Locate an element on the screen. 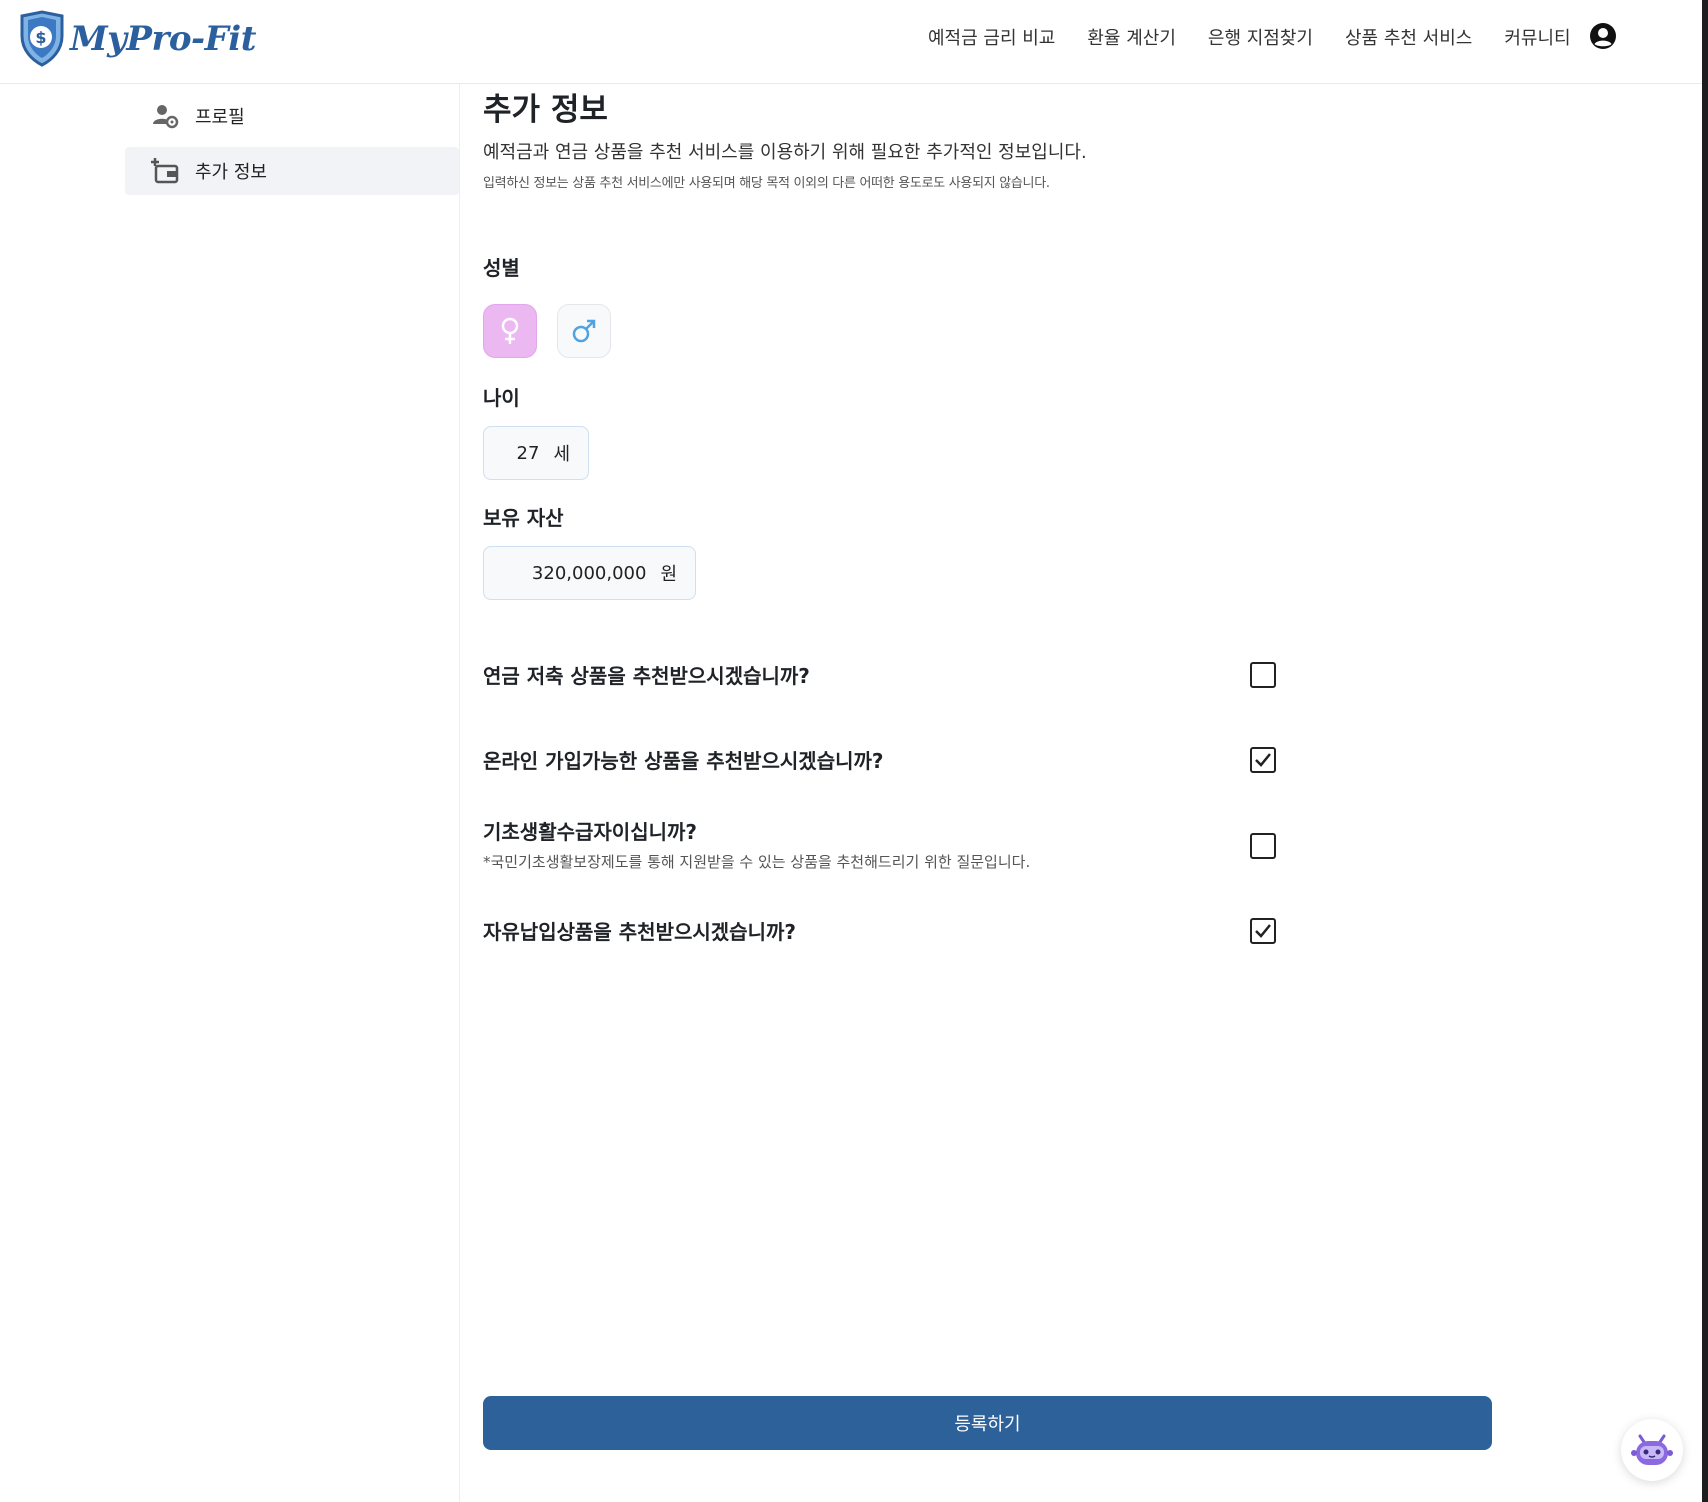 The width and height of the screenshot is (1708, 1502). sidebar-item-additional-info: 추가 정보 is located at coordinates (292, 171).